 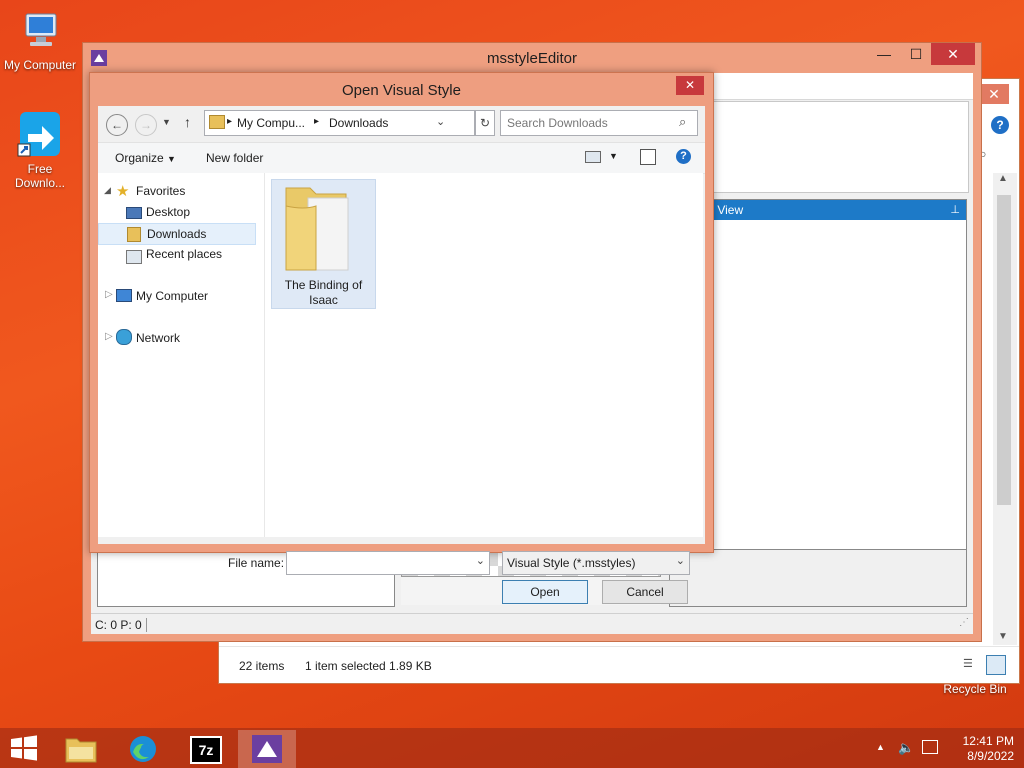 I want to click on clock-date: 8/9/2022, so click(x=990, y=756).